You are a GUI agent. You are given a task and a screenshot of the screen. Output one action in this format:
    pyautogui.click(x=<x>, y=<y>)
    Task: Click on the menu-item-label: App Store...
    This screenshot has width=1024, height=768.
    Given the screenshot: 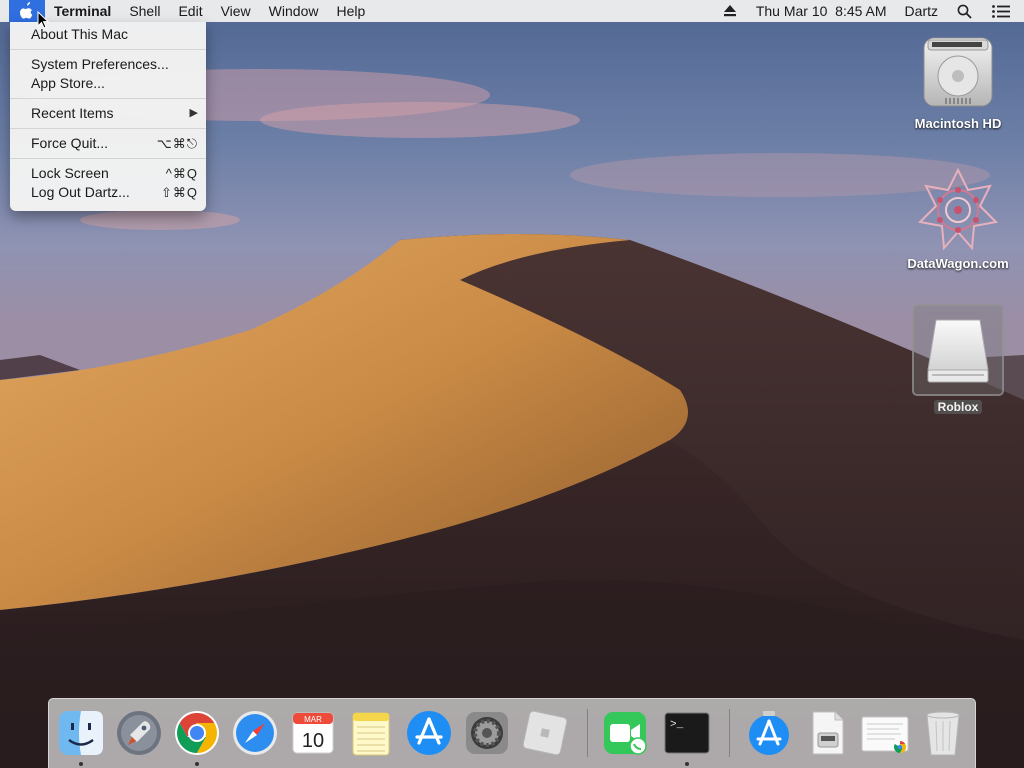 What is the action you would take?
    pyautogui.click(x=68, y=83)
    